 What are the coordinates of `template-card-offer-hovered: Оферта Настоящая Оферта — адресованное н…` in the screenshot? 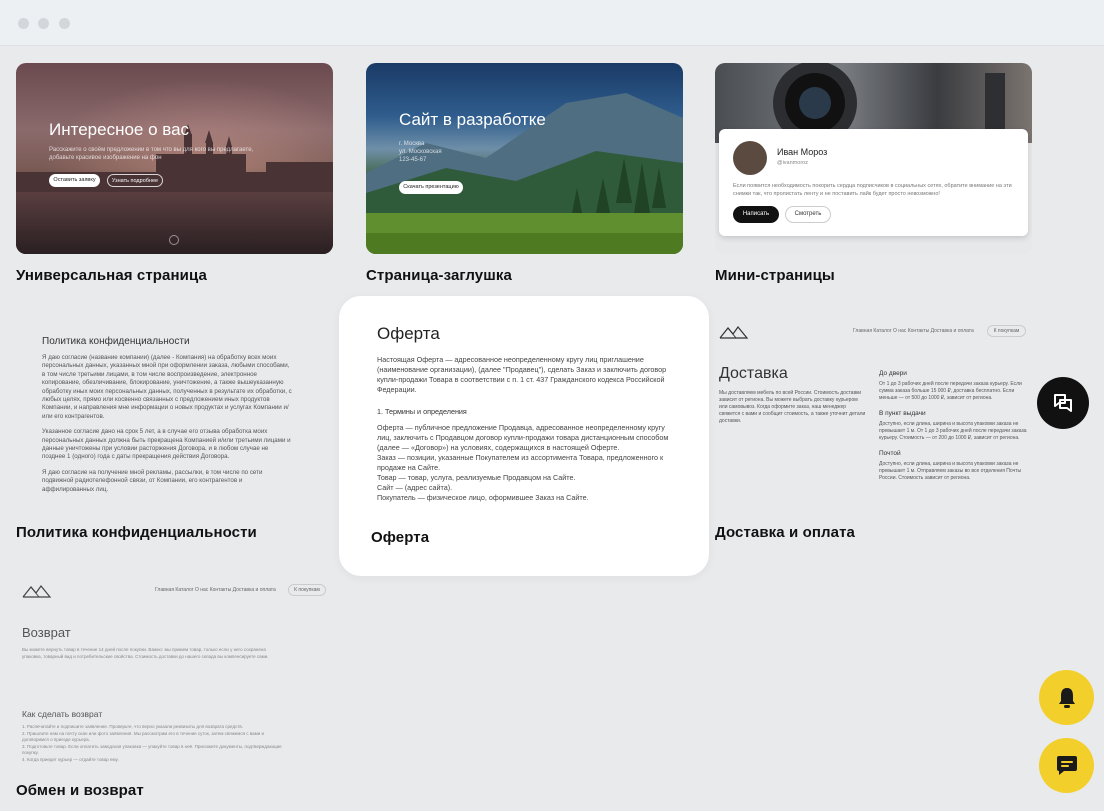 It's located at (524, 436).